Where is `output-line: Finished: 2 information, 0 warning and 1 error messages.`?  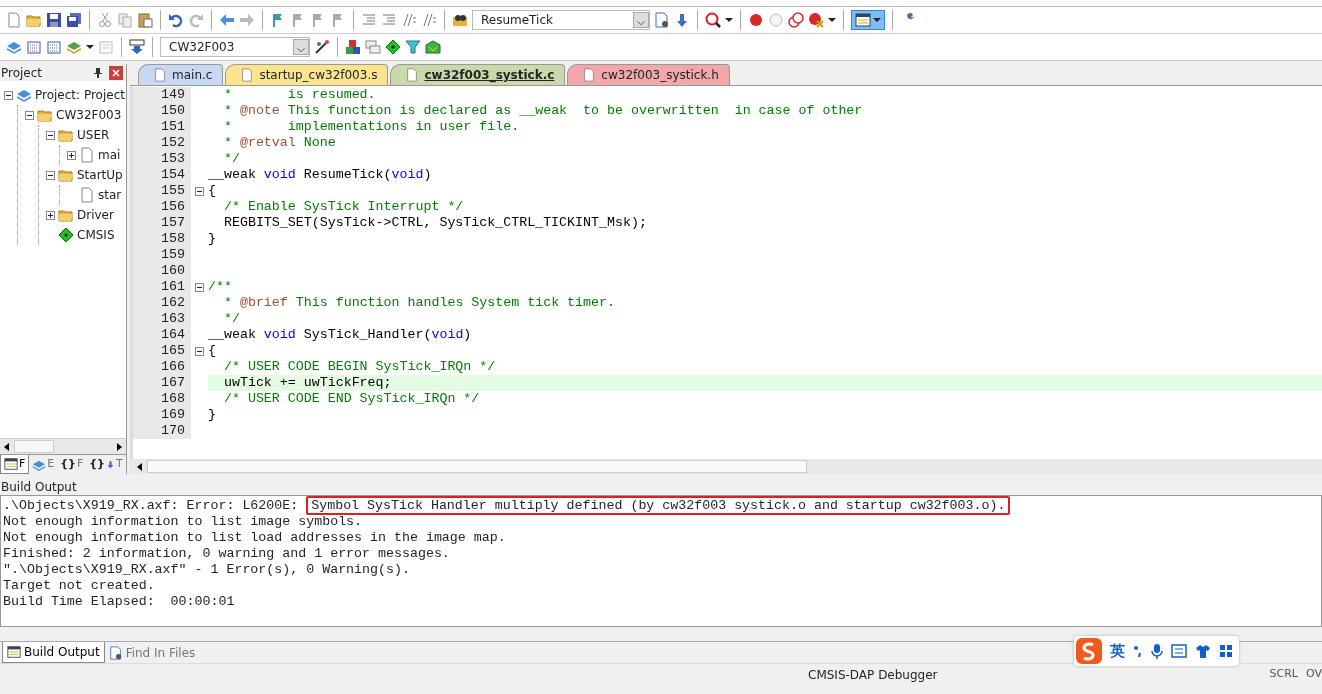
output-line: Finished: 2 information, 0 warning and 1 error messages. is located at coordinates (227, 554).